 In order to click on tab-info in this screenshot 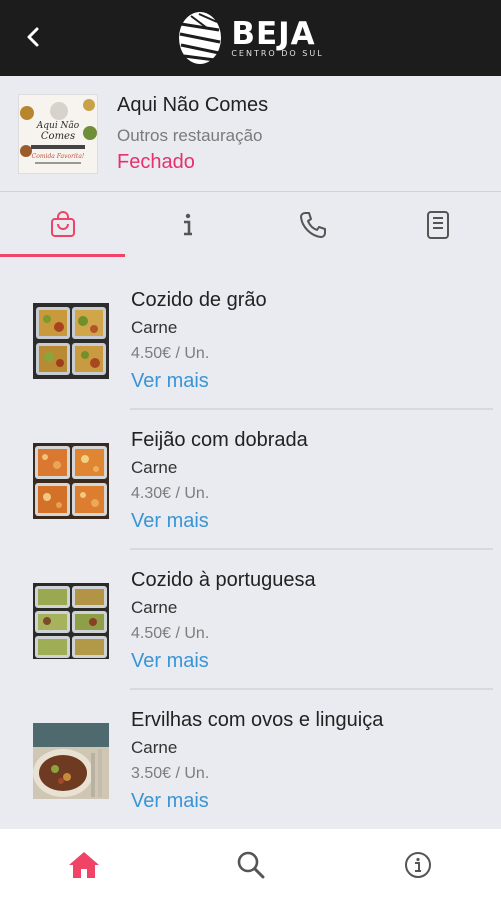, I will do `click(187, 224)`.